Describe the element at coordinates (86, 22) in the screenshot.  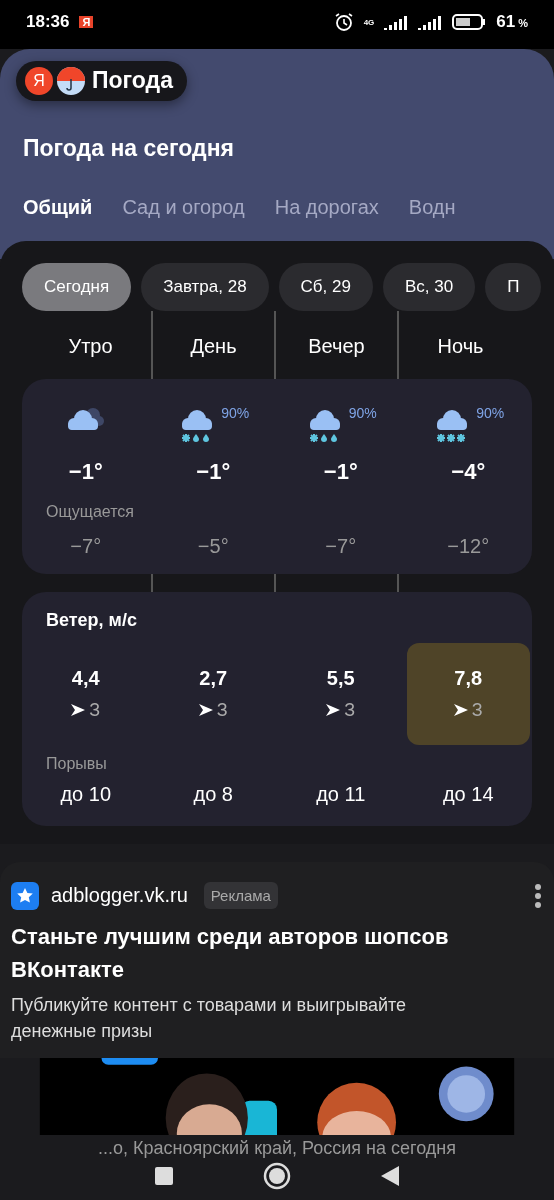
I see `app-notification-badge: Я` at that location.